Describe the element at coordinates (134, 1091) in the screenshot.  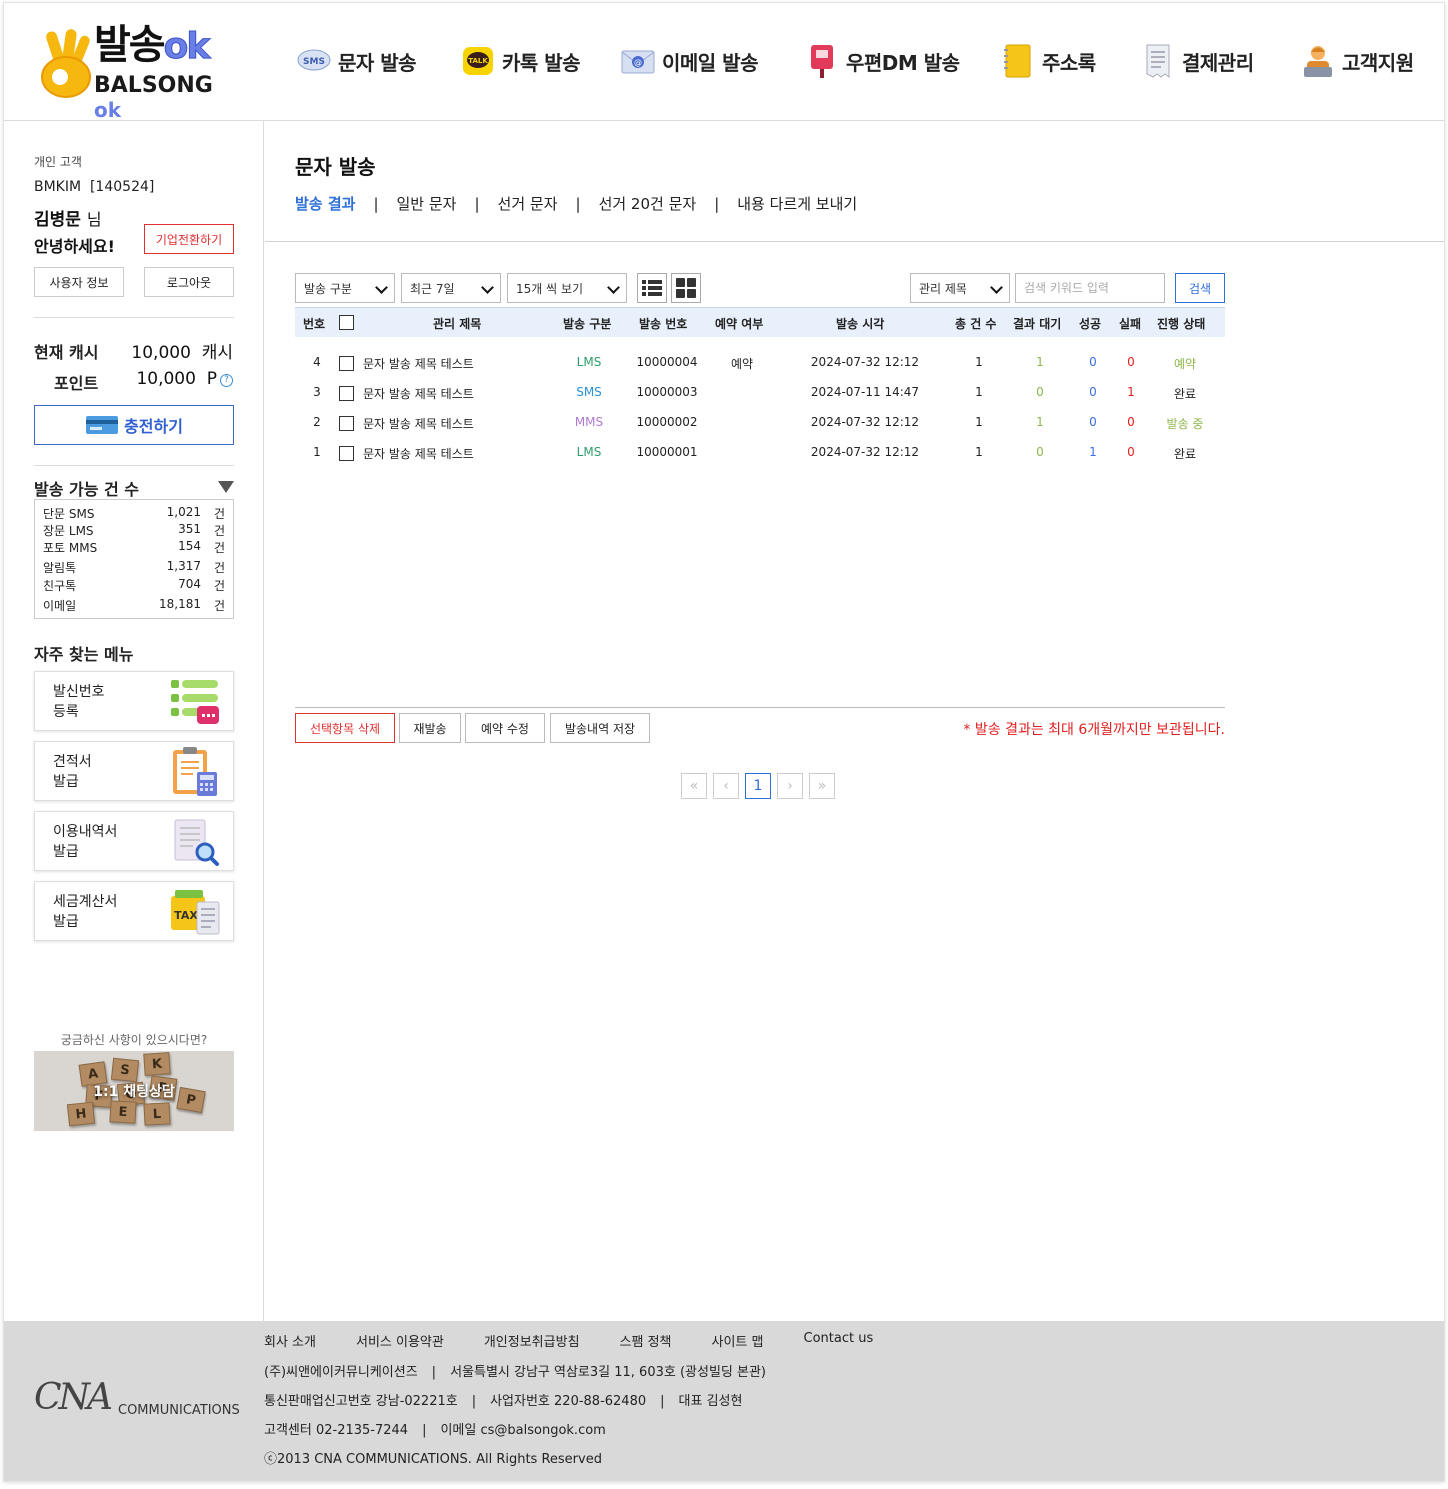
I see `chat-consult-banner: A S K F O R H E L P 1:1 채팅상담` at that location.